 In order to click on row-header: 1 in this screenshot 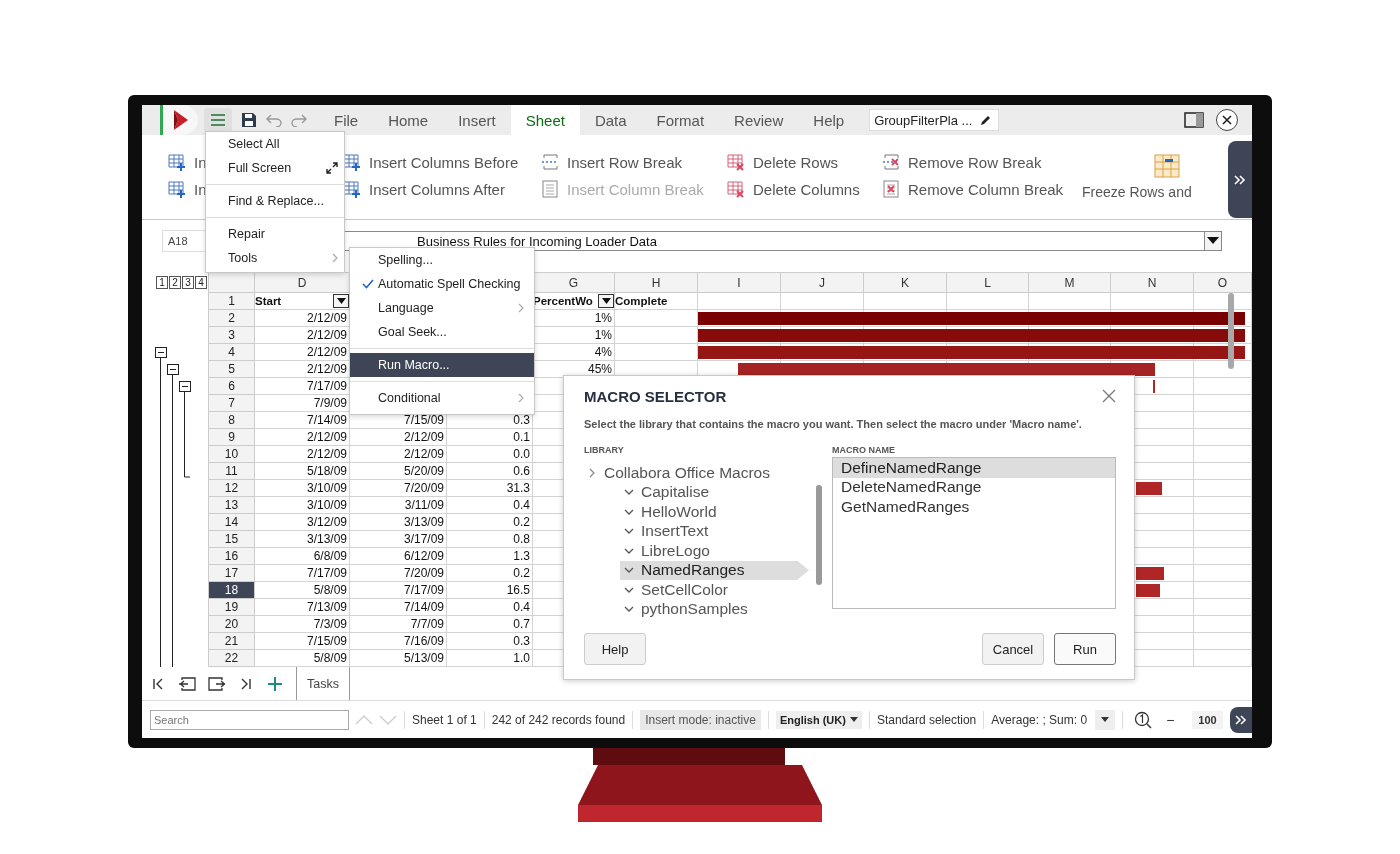, I will do `click(231, 301)`.